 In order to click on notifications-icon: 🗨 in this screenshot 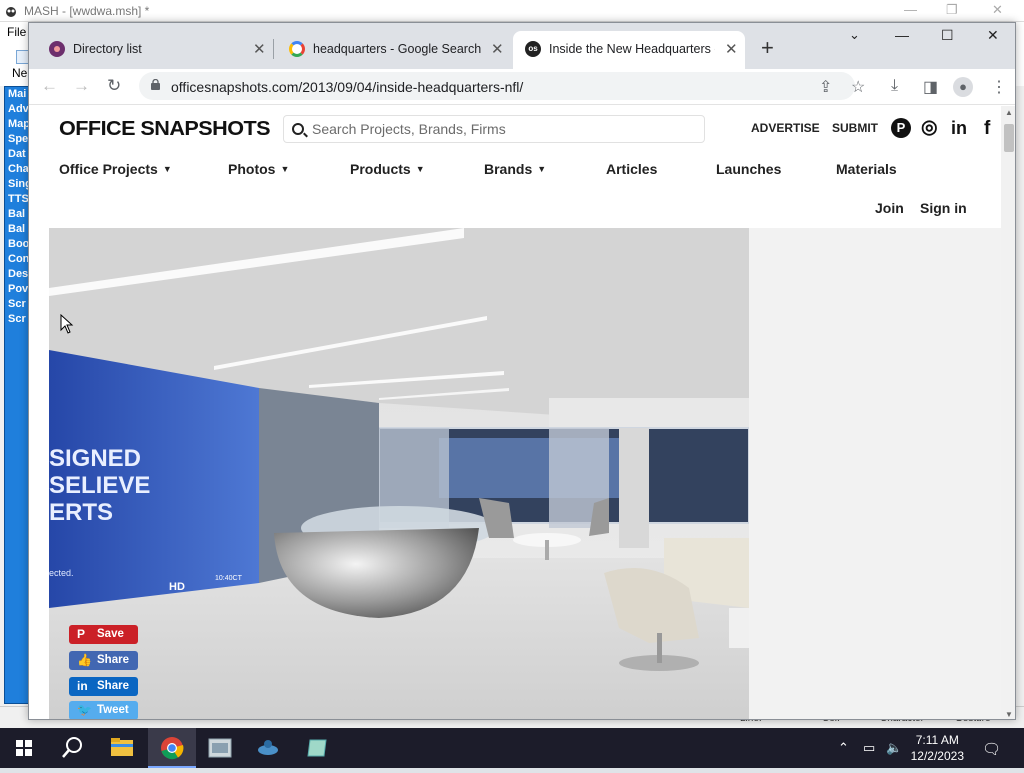, I will do `click(991, 749)`.